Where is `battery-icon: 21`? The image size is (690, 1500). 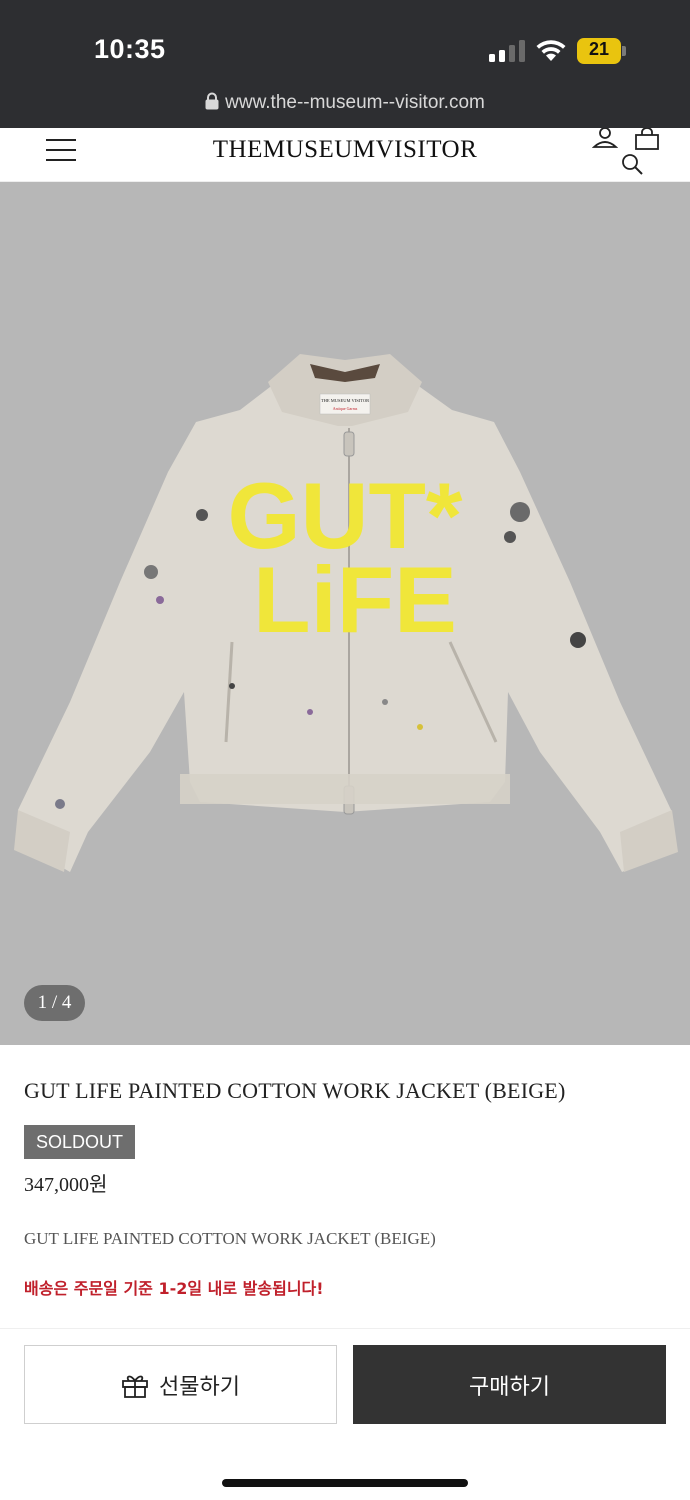
battery-icon: 21 is located at coordinates (602, 51).